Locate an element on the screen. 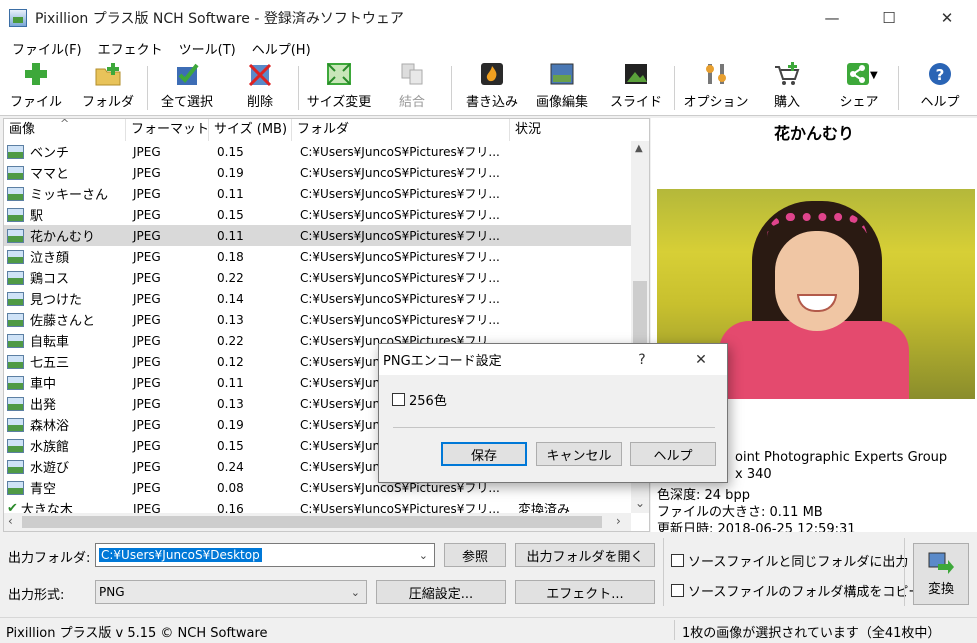 The height and width of the screenshot is (643, 977). scroll-down-icon: ⌄ is located at coordinates (640, 503).